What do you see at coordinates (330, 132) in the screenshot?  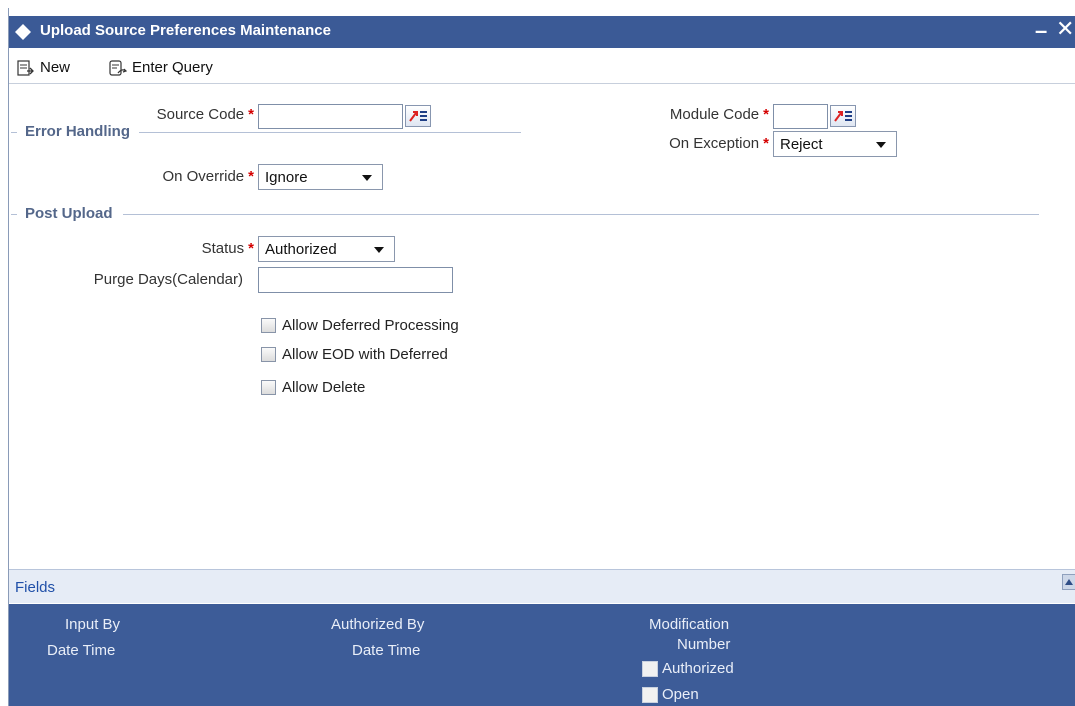 I see `error-handling-divider` at bounding box center [330, 132].